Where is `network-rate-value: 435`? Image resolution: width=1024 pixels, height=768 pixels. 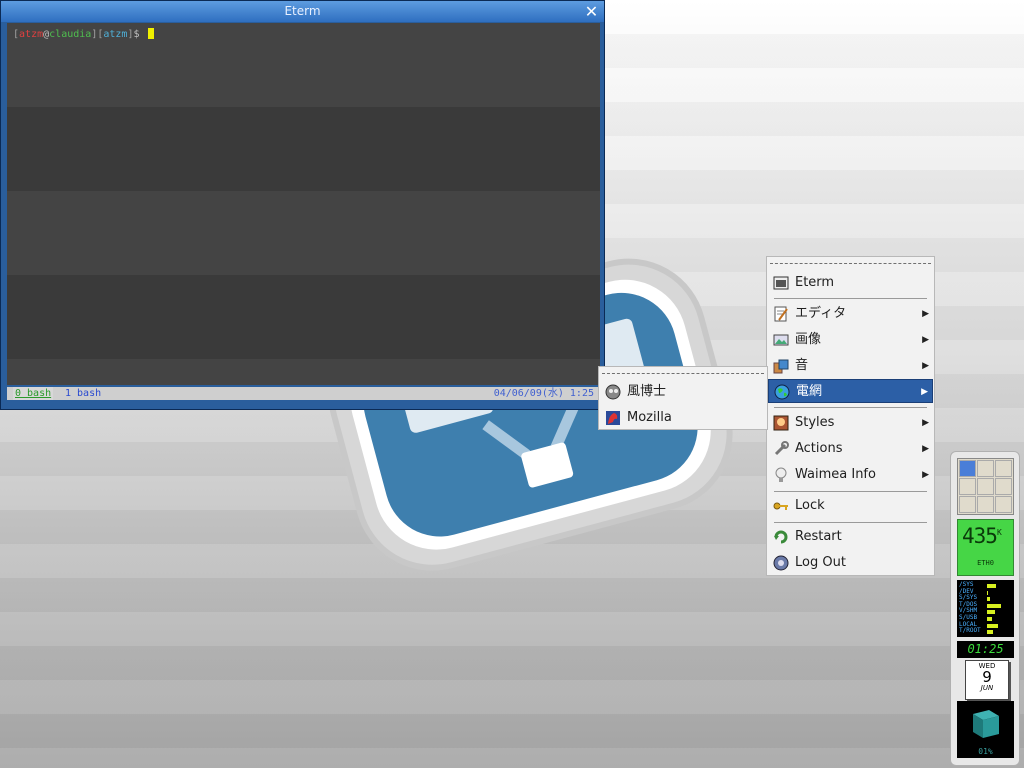
network-rate-value: 435 is located at coordinates (980, 536).